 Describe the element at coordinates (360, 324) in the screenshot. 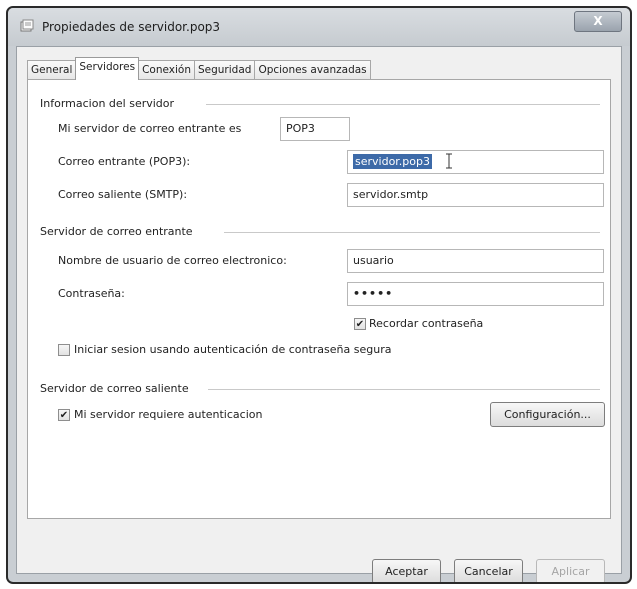

I see `remember-password-checkbox: ✔` at that location.